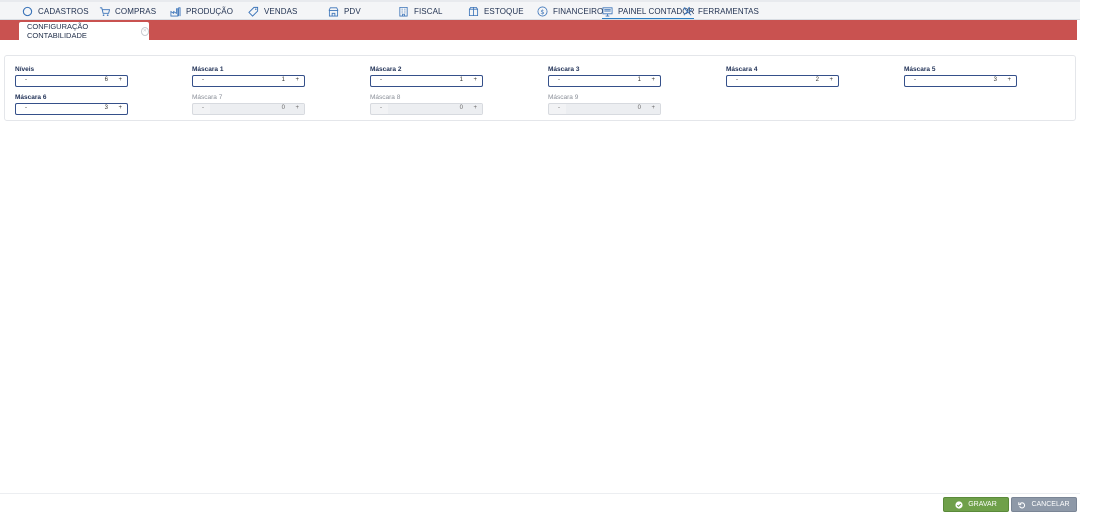 Image resolution: width=1093 pixels, height=524 pixels. What do you see at coordinates (920, 69) in the screenshot?
I see `field-label: Máscara 5` at bounding box center [920, 69].